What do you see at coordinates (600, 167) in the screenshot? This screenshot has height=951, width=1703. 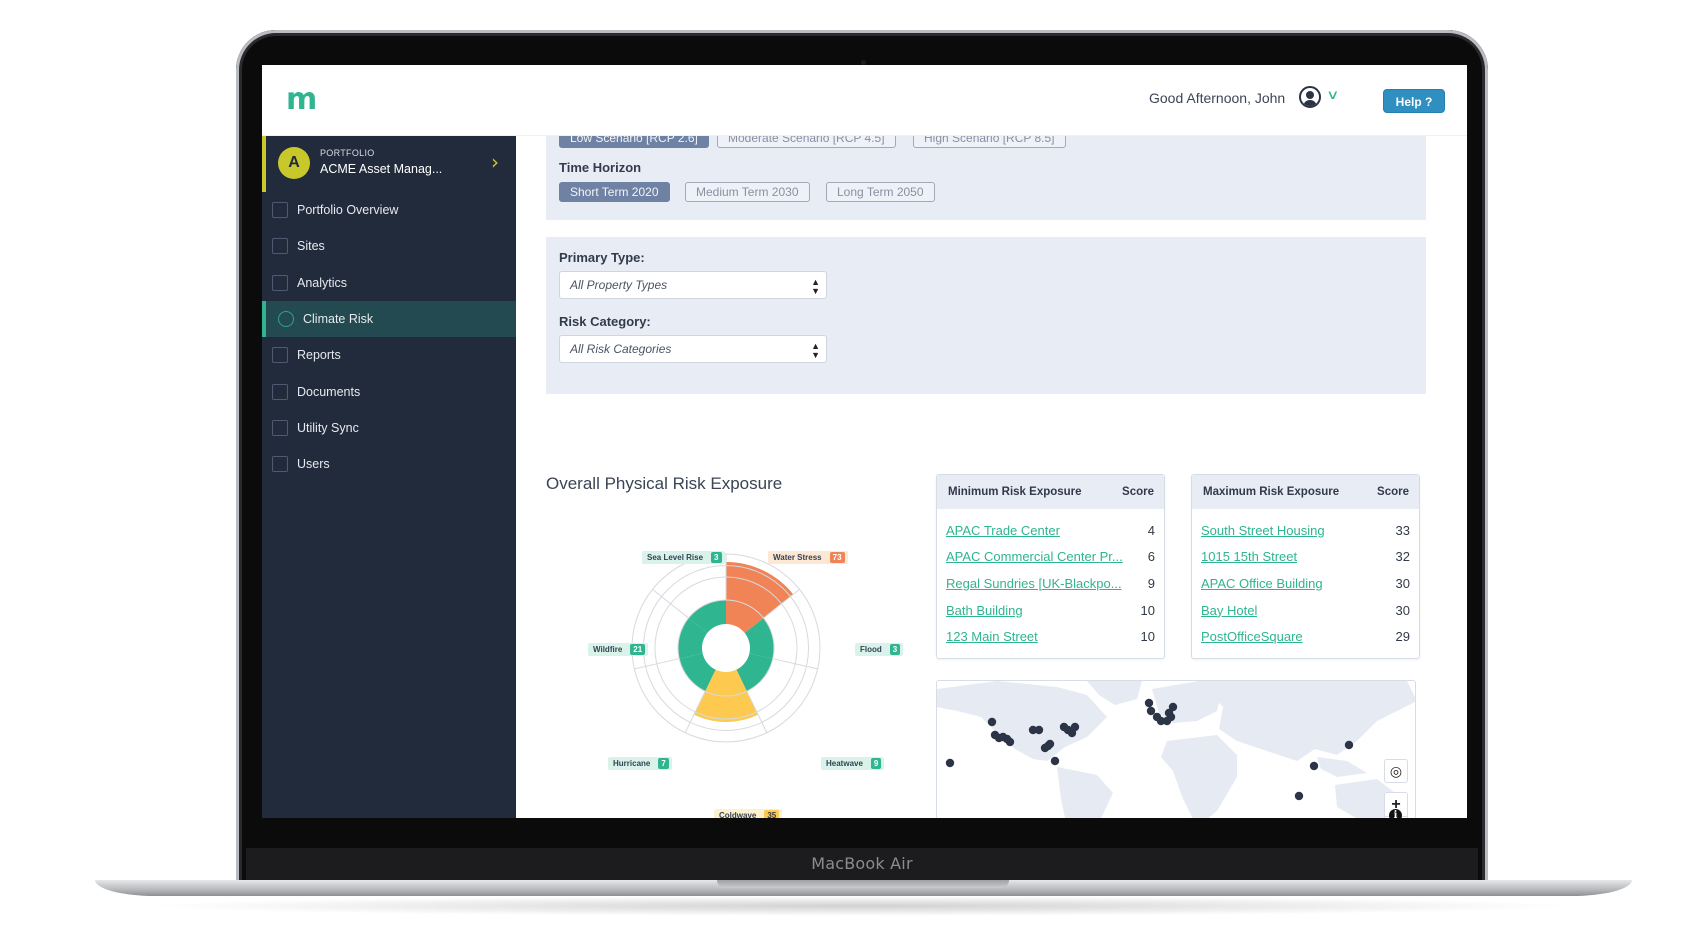 I see `time-horizon-label: Time Horizon` at bounding box center [600, 167].